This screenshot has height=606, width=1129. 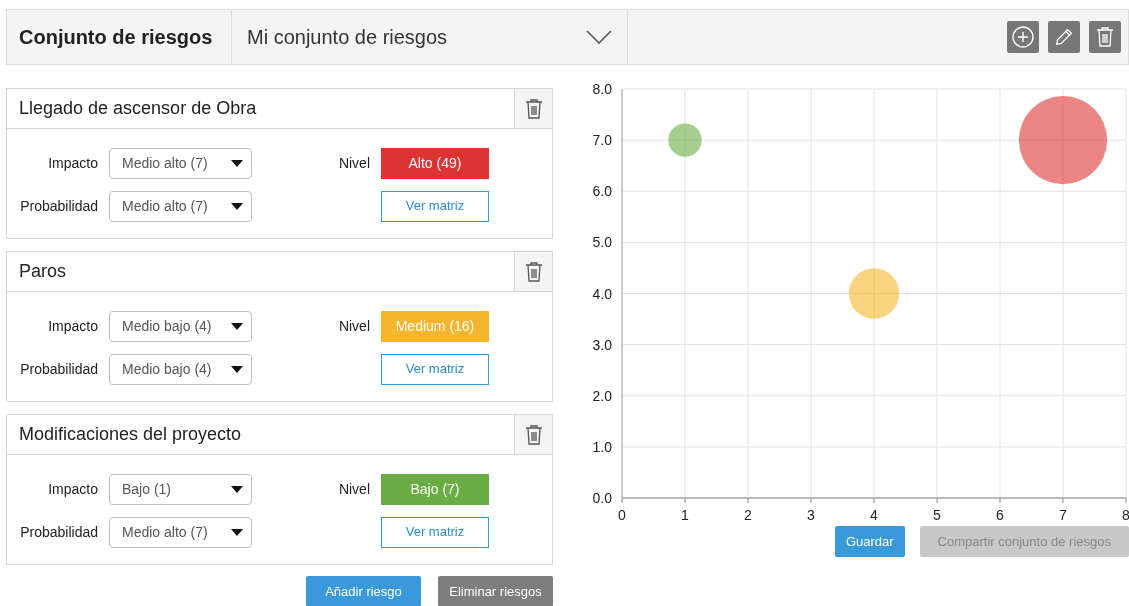 What do you see at coordinates (685, 515) in the screenshot?
I see `x-tick-label: 1` at bounding box center [685, 515].